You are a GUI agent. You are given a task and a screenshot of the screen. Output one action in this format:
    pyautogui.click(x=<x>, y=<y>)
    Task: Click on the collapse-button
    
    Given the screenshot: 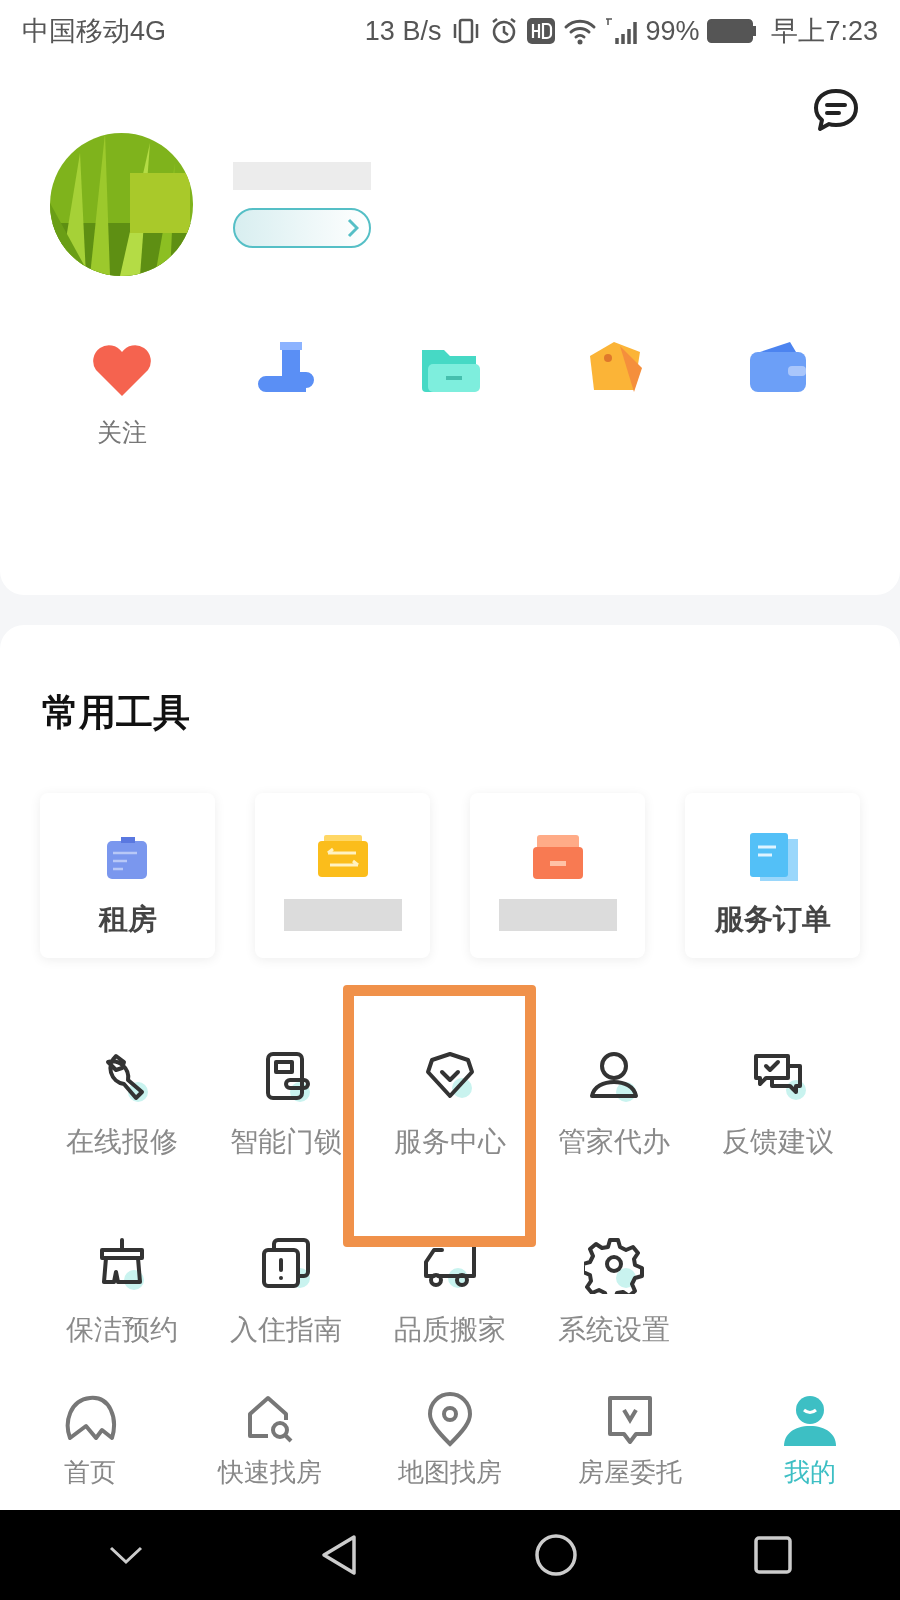 What is the action you would take?
    pyautogui.click(x=126, y=1555)
    